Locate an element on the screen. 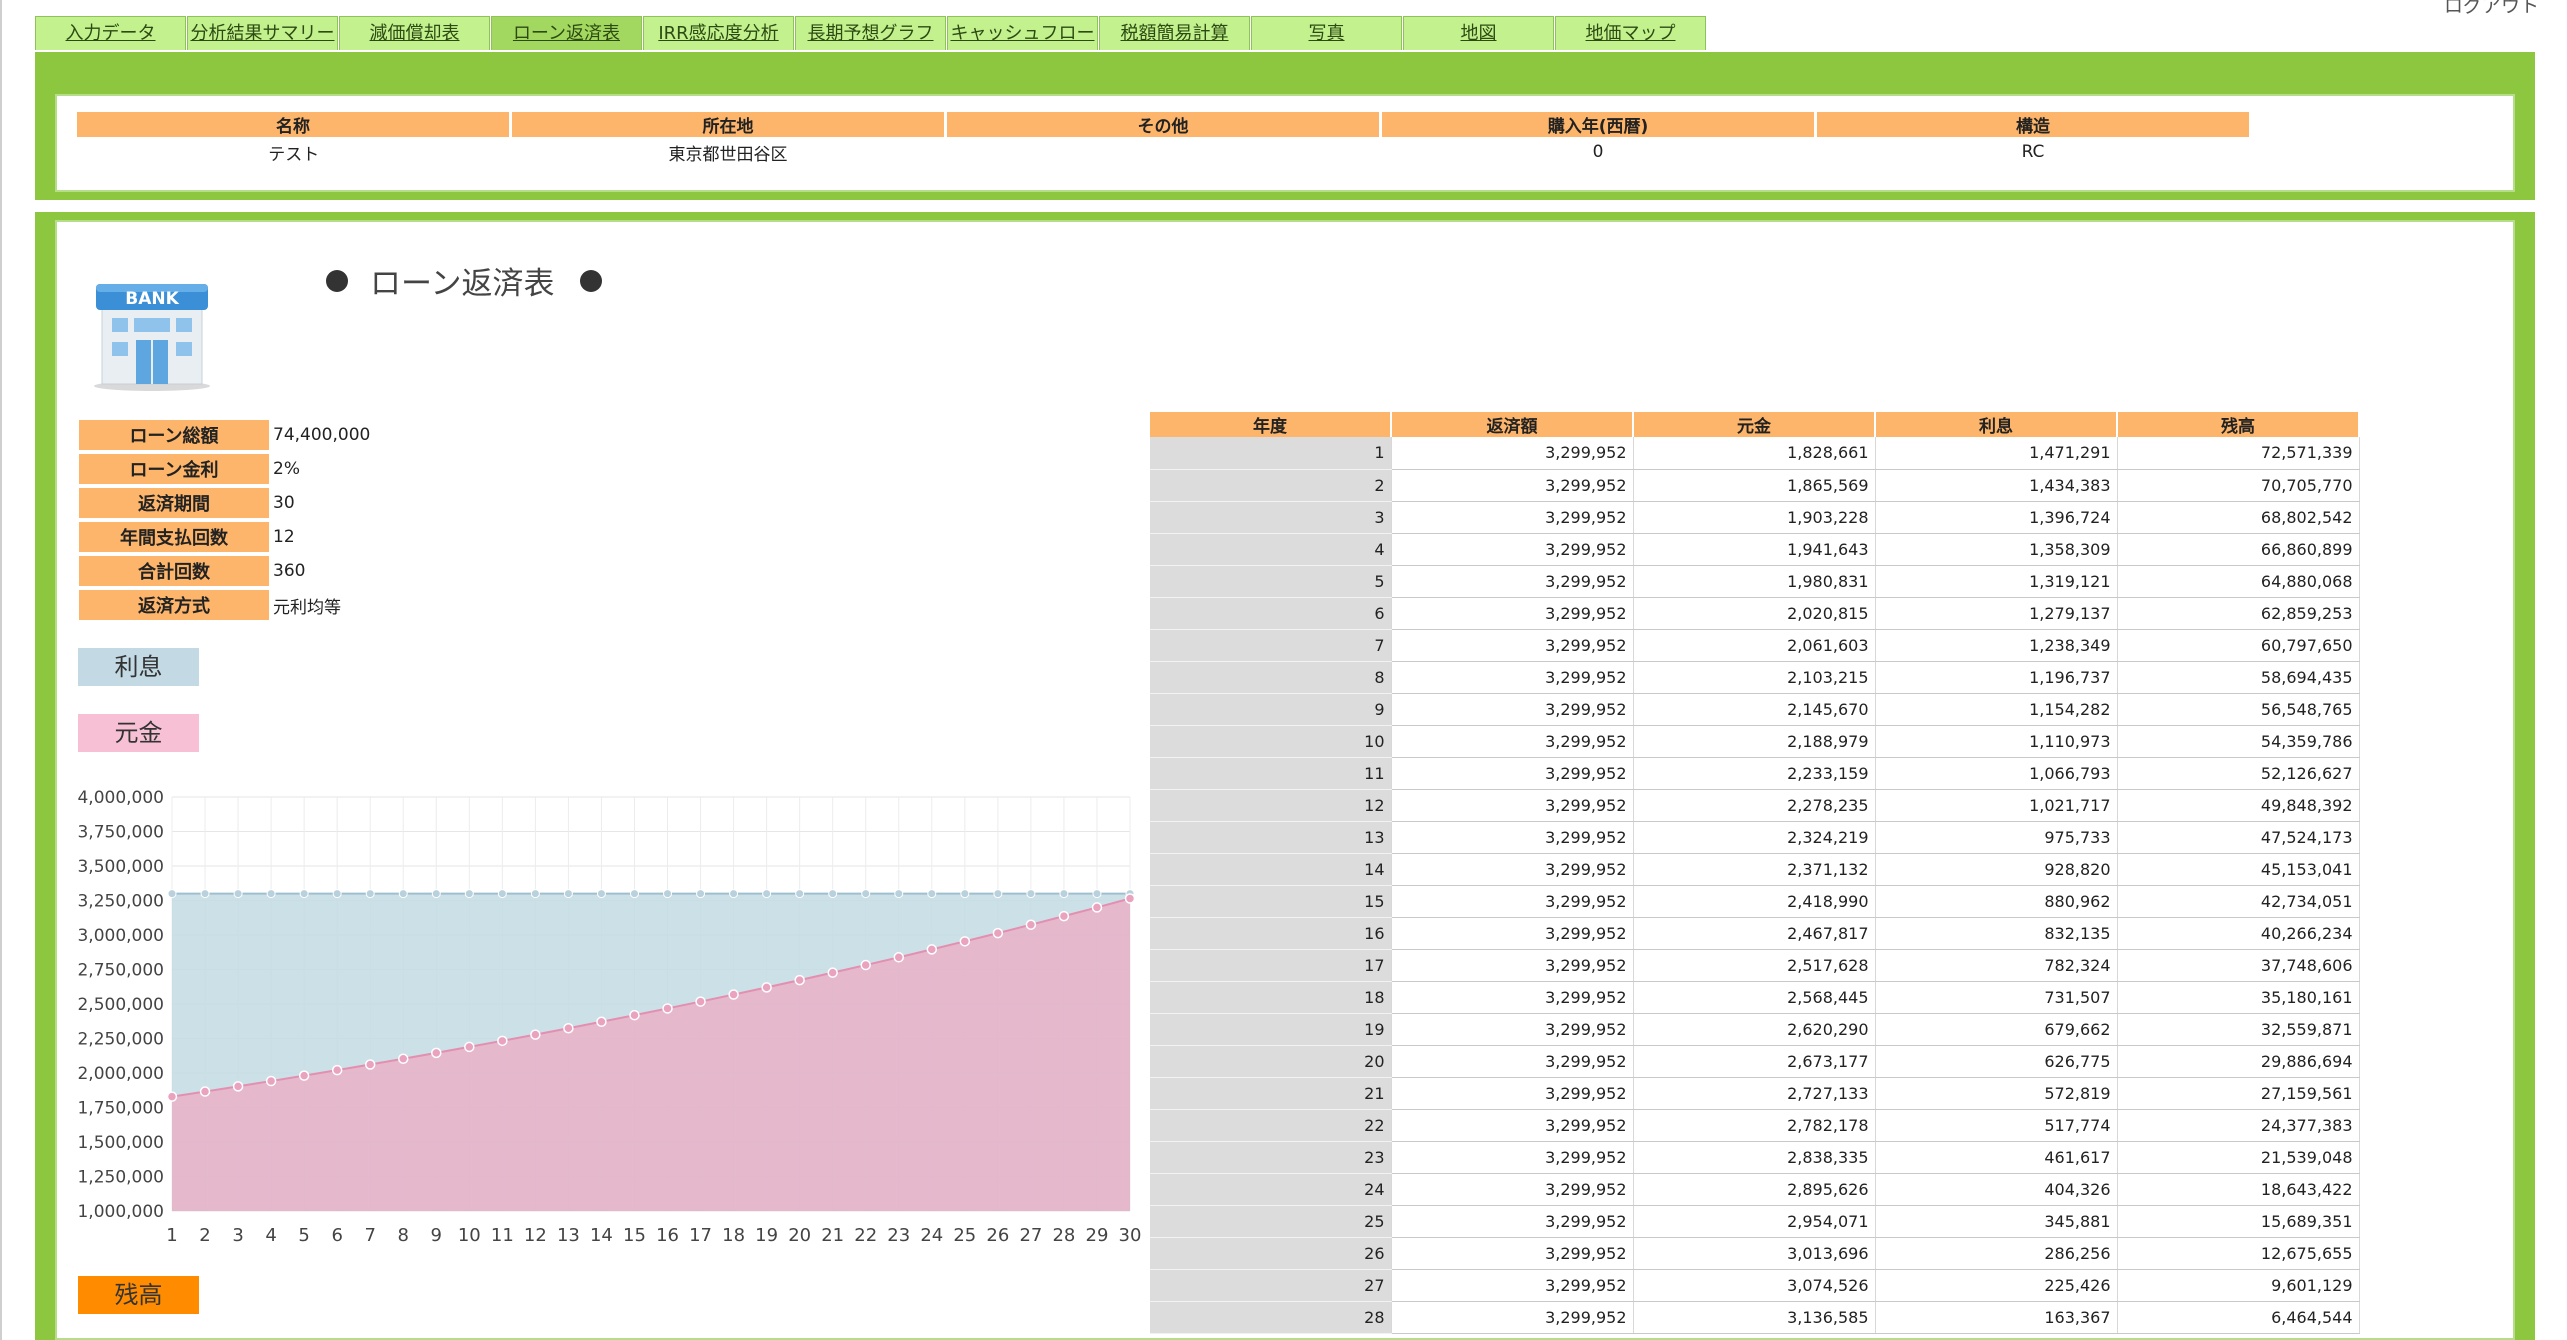 Image resolution: width=2567 pixels, height=1340 pixels. year-cell: 21 is located at coordinates (1271, 1093).